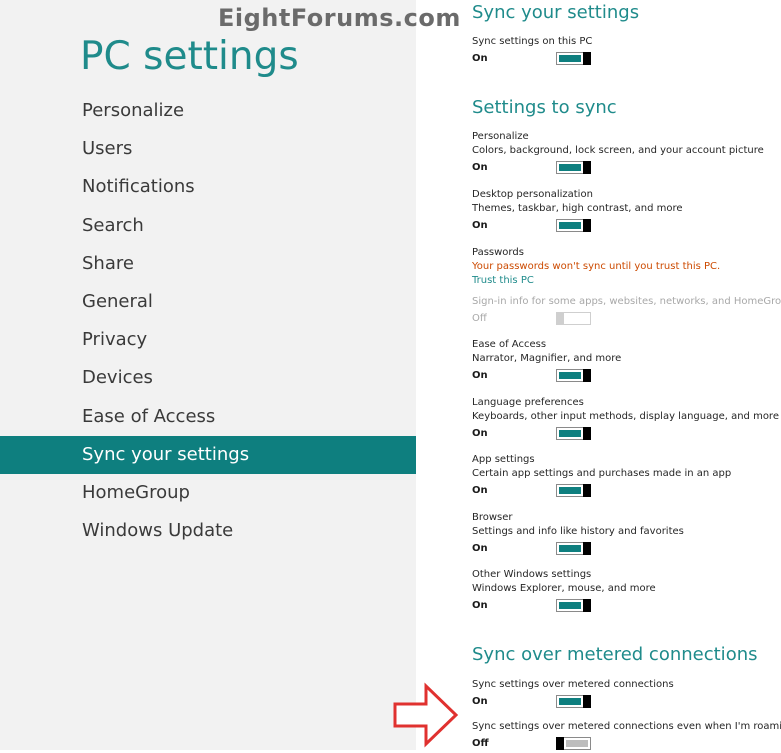 The image size is (781, 753). What do you see at coordinates (624, 281) in the screenshot?
I see `trust-this-pc-link: Trust this PC` at bounding box center [624, 281].